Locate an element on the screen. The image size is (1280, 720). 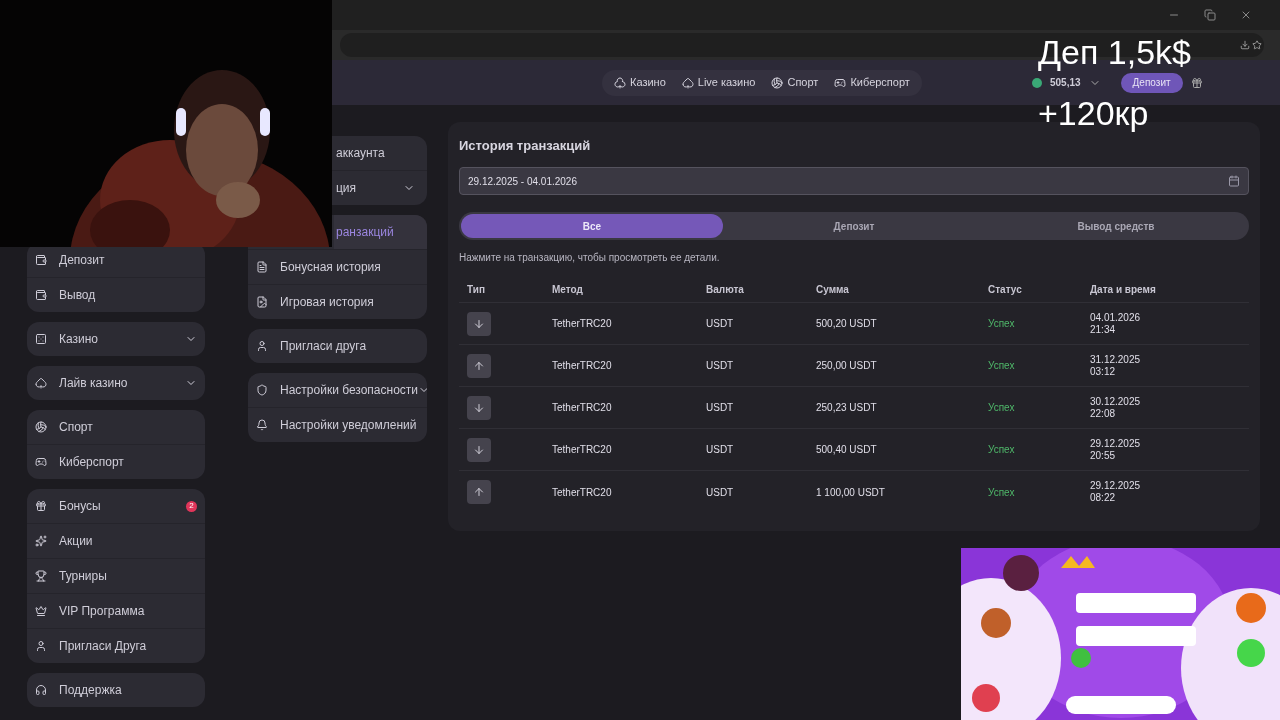
column-header: Дата и время is located at coordinates (1123, 290).